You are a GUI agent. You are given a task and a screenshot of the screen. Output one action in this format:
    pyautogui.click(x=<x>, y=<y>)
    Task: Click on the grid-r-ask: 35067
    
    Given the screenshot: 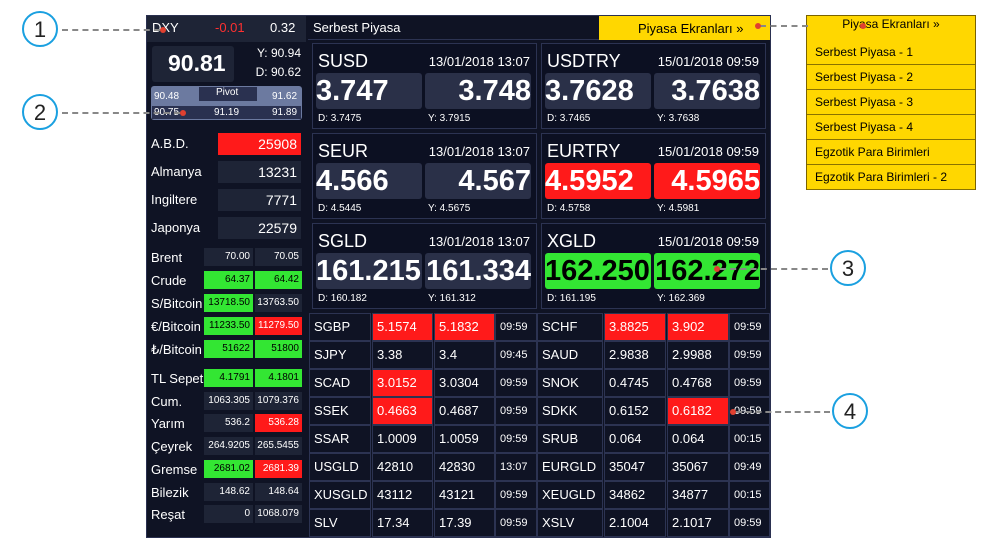 What is the action you would take?
    pyautogui.click(x=698, y=467)
    